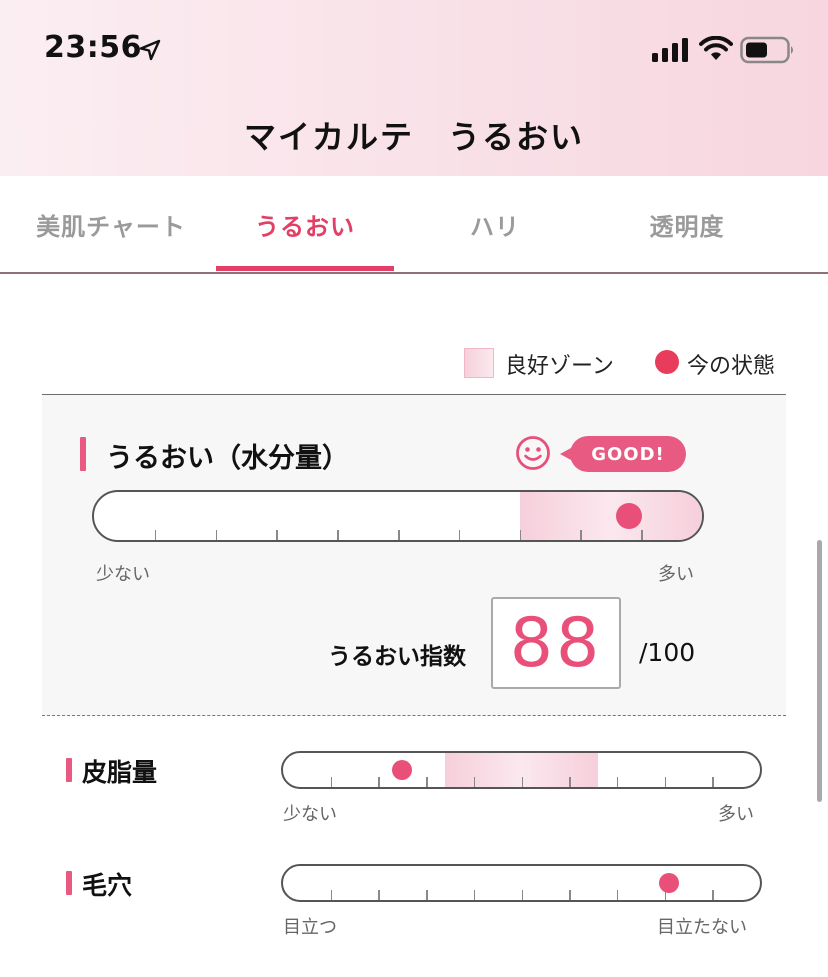 This screenshot has width=828, height=977. What do you see at coordinates (687, 224) in the screenshot?
I see `tab-clarity: 透明度` at bounding box center [687, 224].